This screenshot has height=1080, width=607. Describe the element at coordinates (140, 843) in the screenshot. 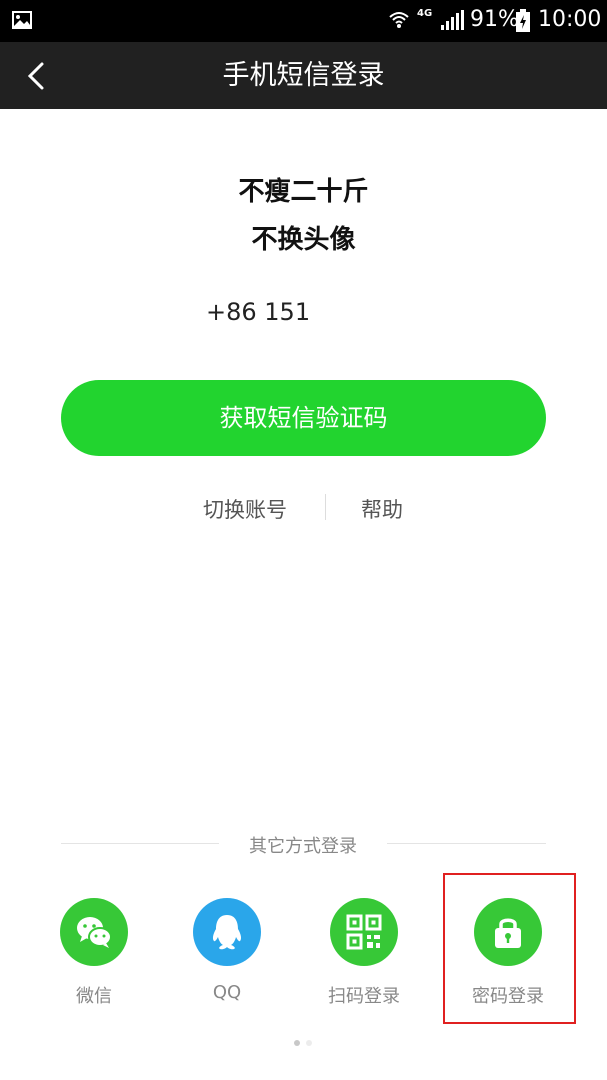

I see `divider-left` at that location.